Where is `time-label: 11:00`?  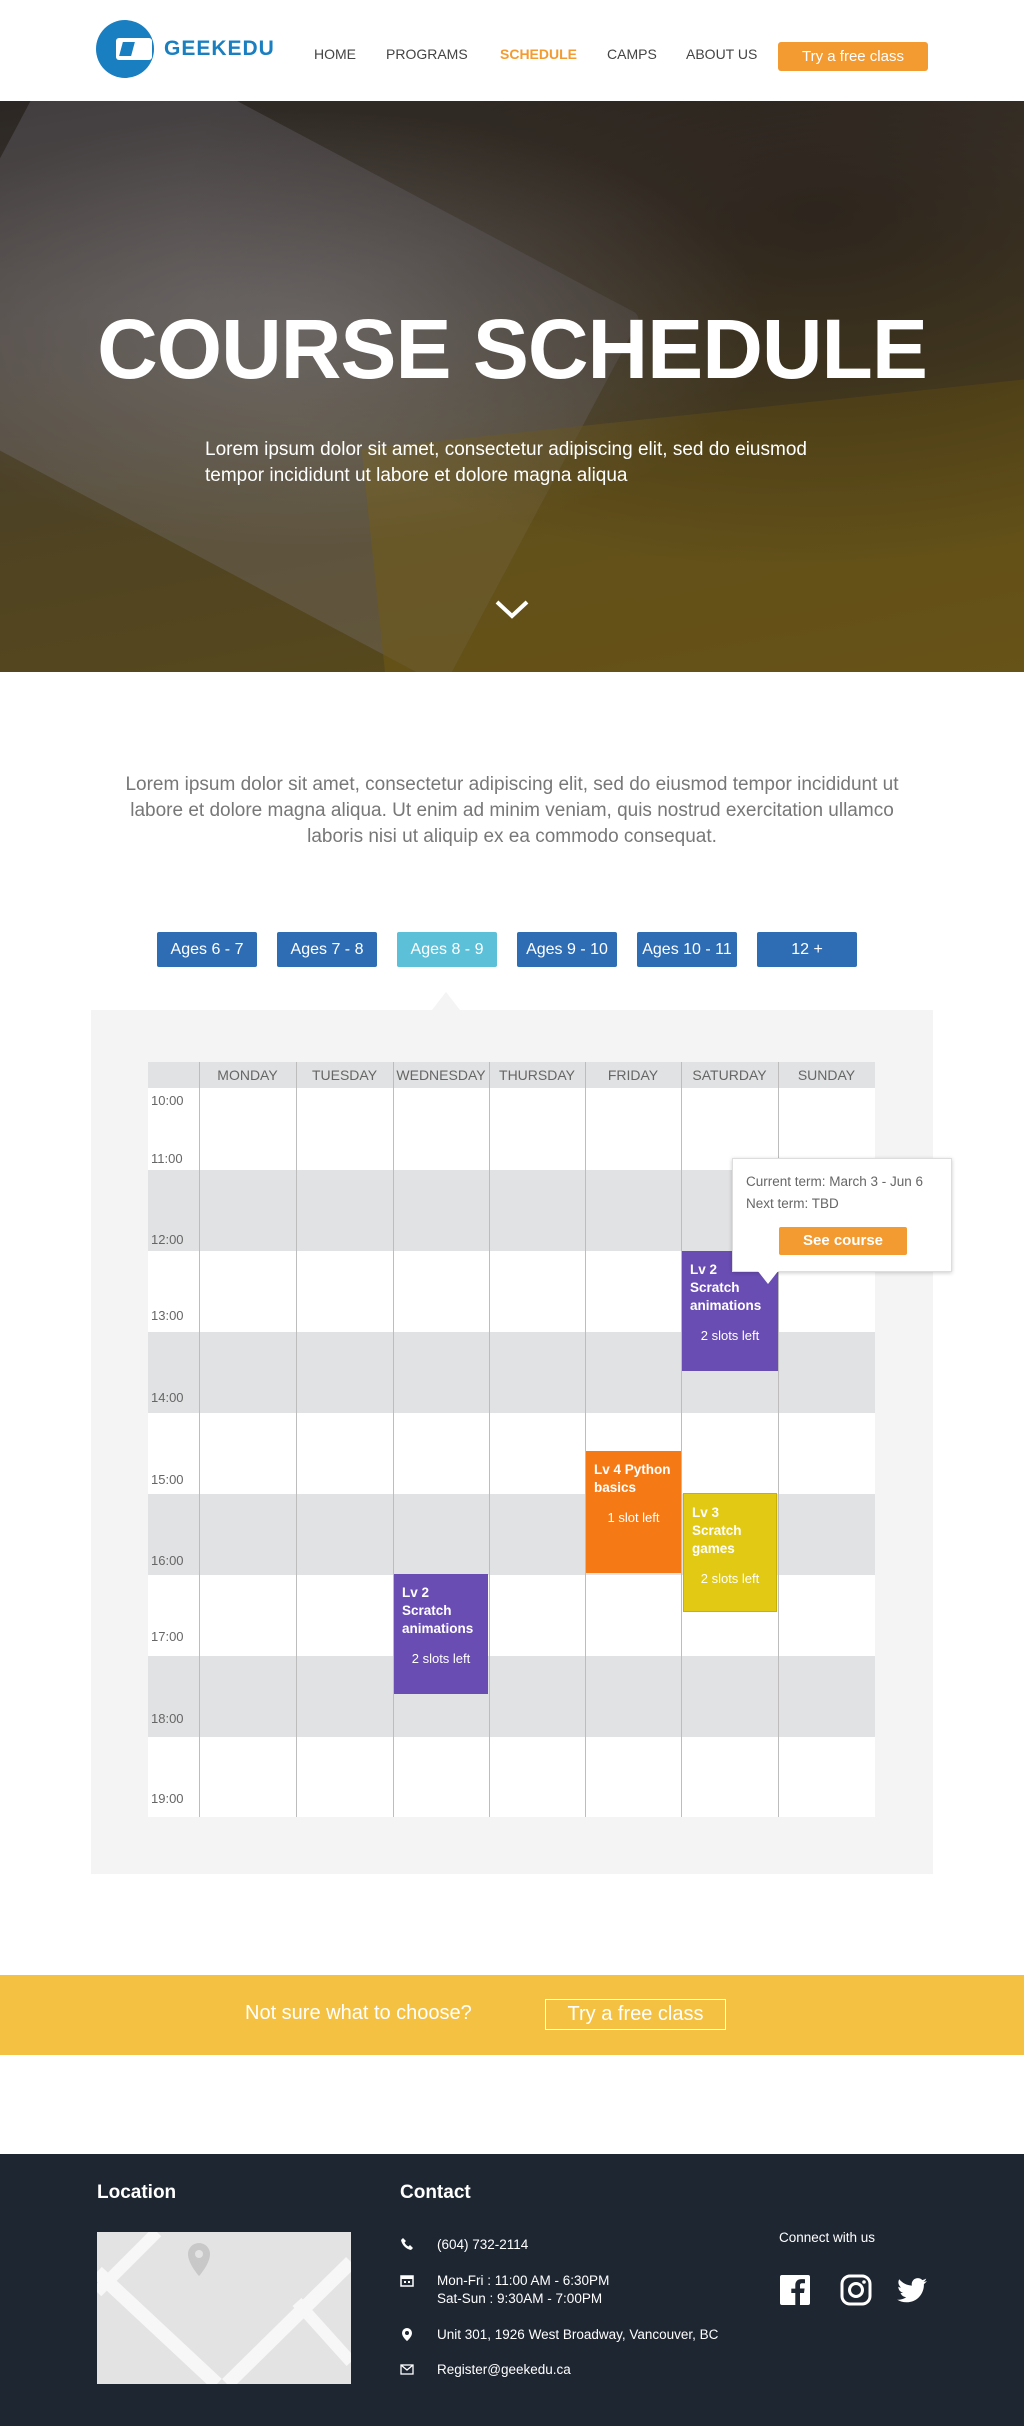
time-label: 11:00 is located at coordinates (167, 1158).